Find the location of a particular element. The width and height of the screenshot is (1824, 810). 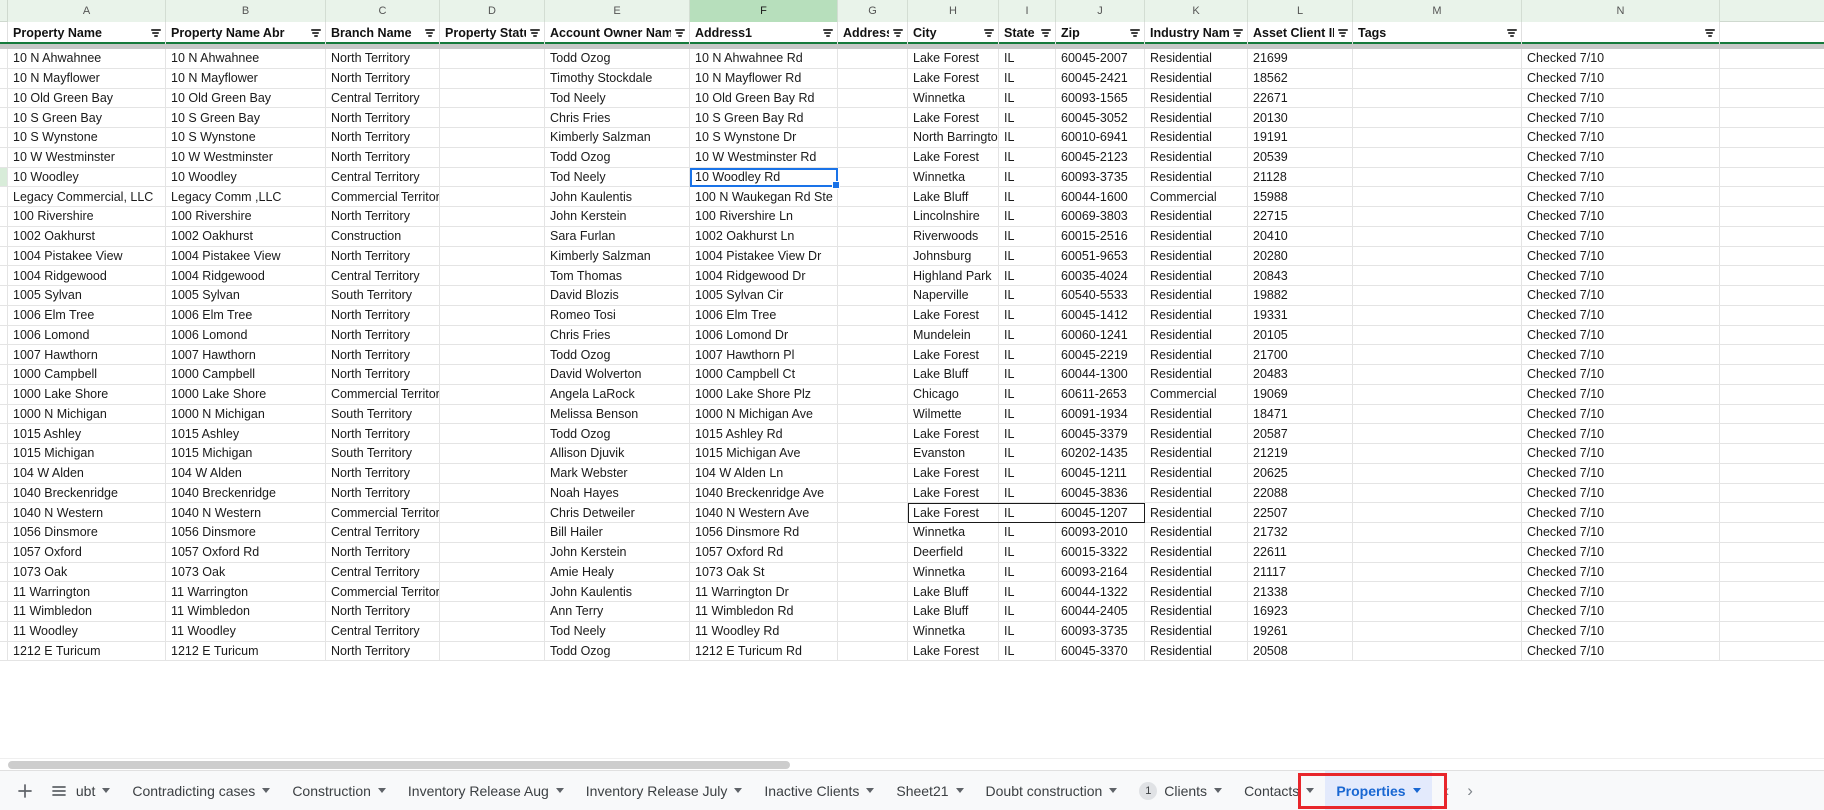

cell-J25: 60093-2010 is located at coordinates (1100, 532).